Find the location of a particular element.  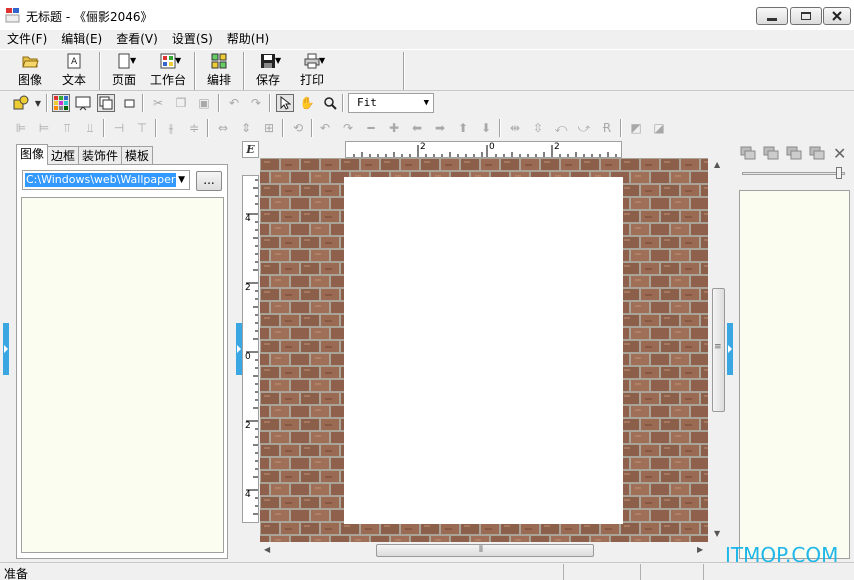

shapes-dropdown-arrow-icon: ▼ is located at coordinates (38, 103).